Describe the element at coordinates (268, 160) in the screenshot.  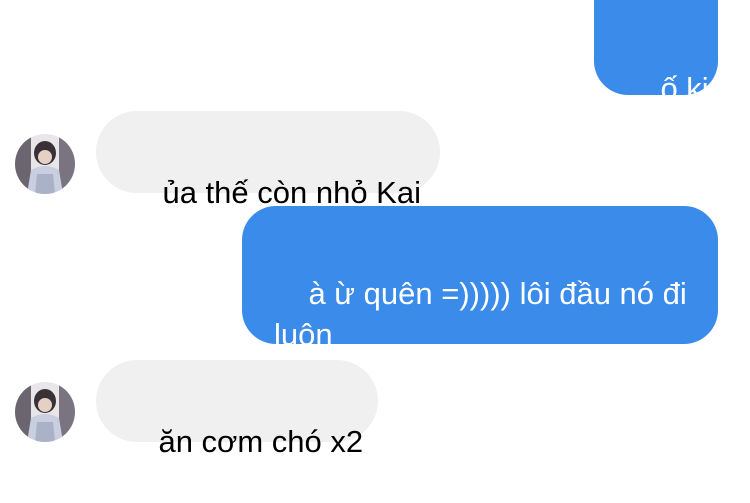
I see `received-message-bubble: ủa thế còn nhỏ Kai` at that location.